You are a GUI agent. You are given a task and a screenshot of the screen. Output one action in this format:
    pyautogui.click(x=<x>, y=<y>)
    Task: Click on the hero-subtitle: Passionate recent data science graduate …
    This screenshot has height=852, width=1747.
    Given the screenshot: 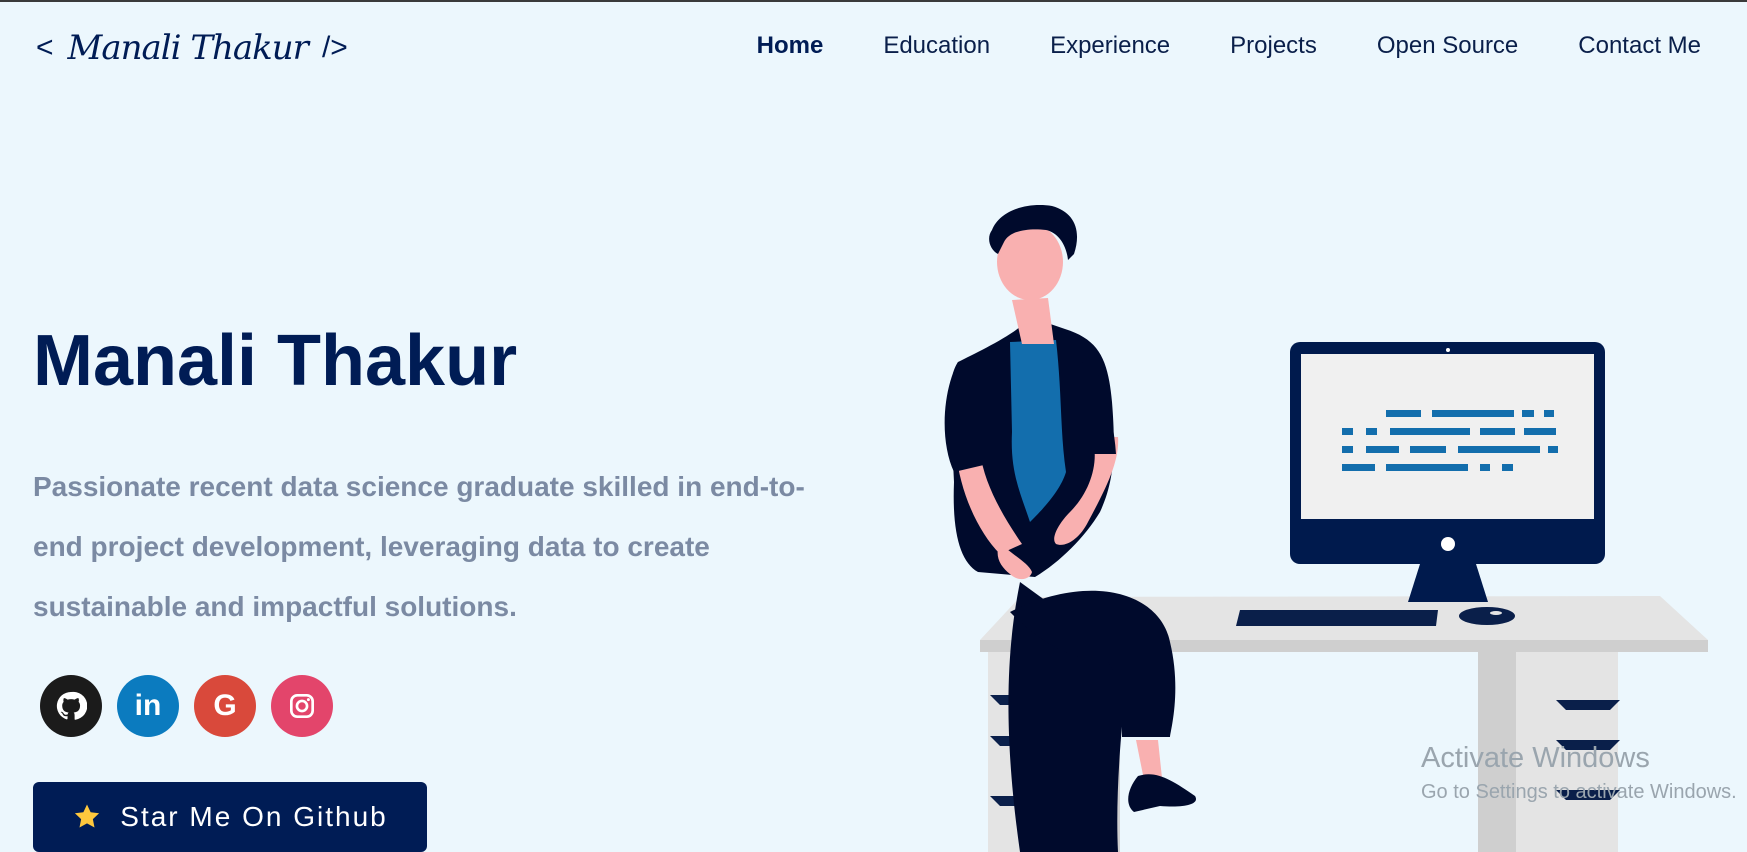 What is the action you would take?
    pyautogui.click(x=419, y=546)
    